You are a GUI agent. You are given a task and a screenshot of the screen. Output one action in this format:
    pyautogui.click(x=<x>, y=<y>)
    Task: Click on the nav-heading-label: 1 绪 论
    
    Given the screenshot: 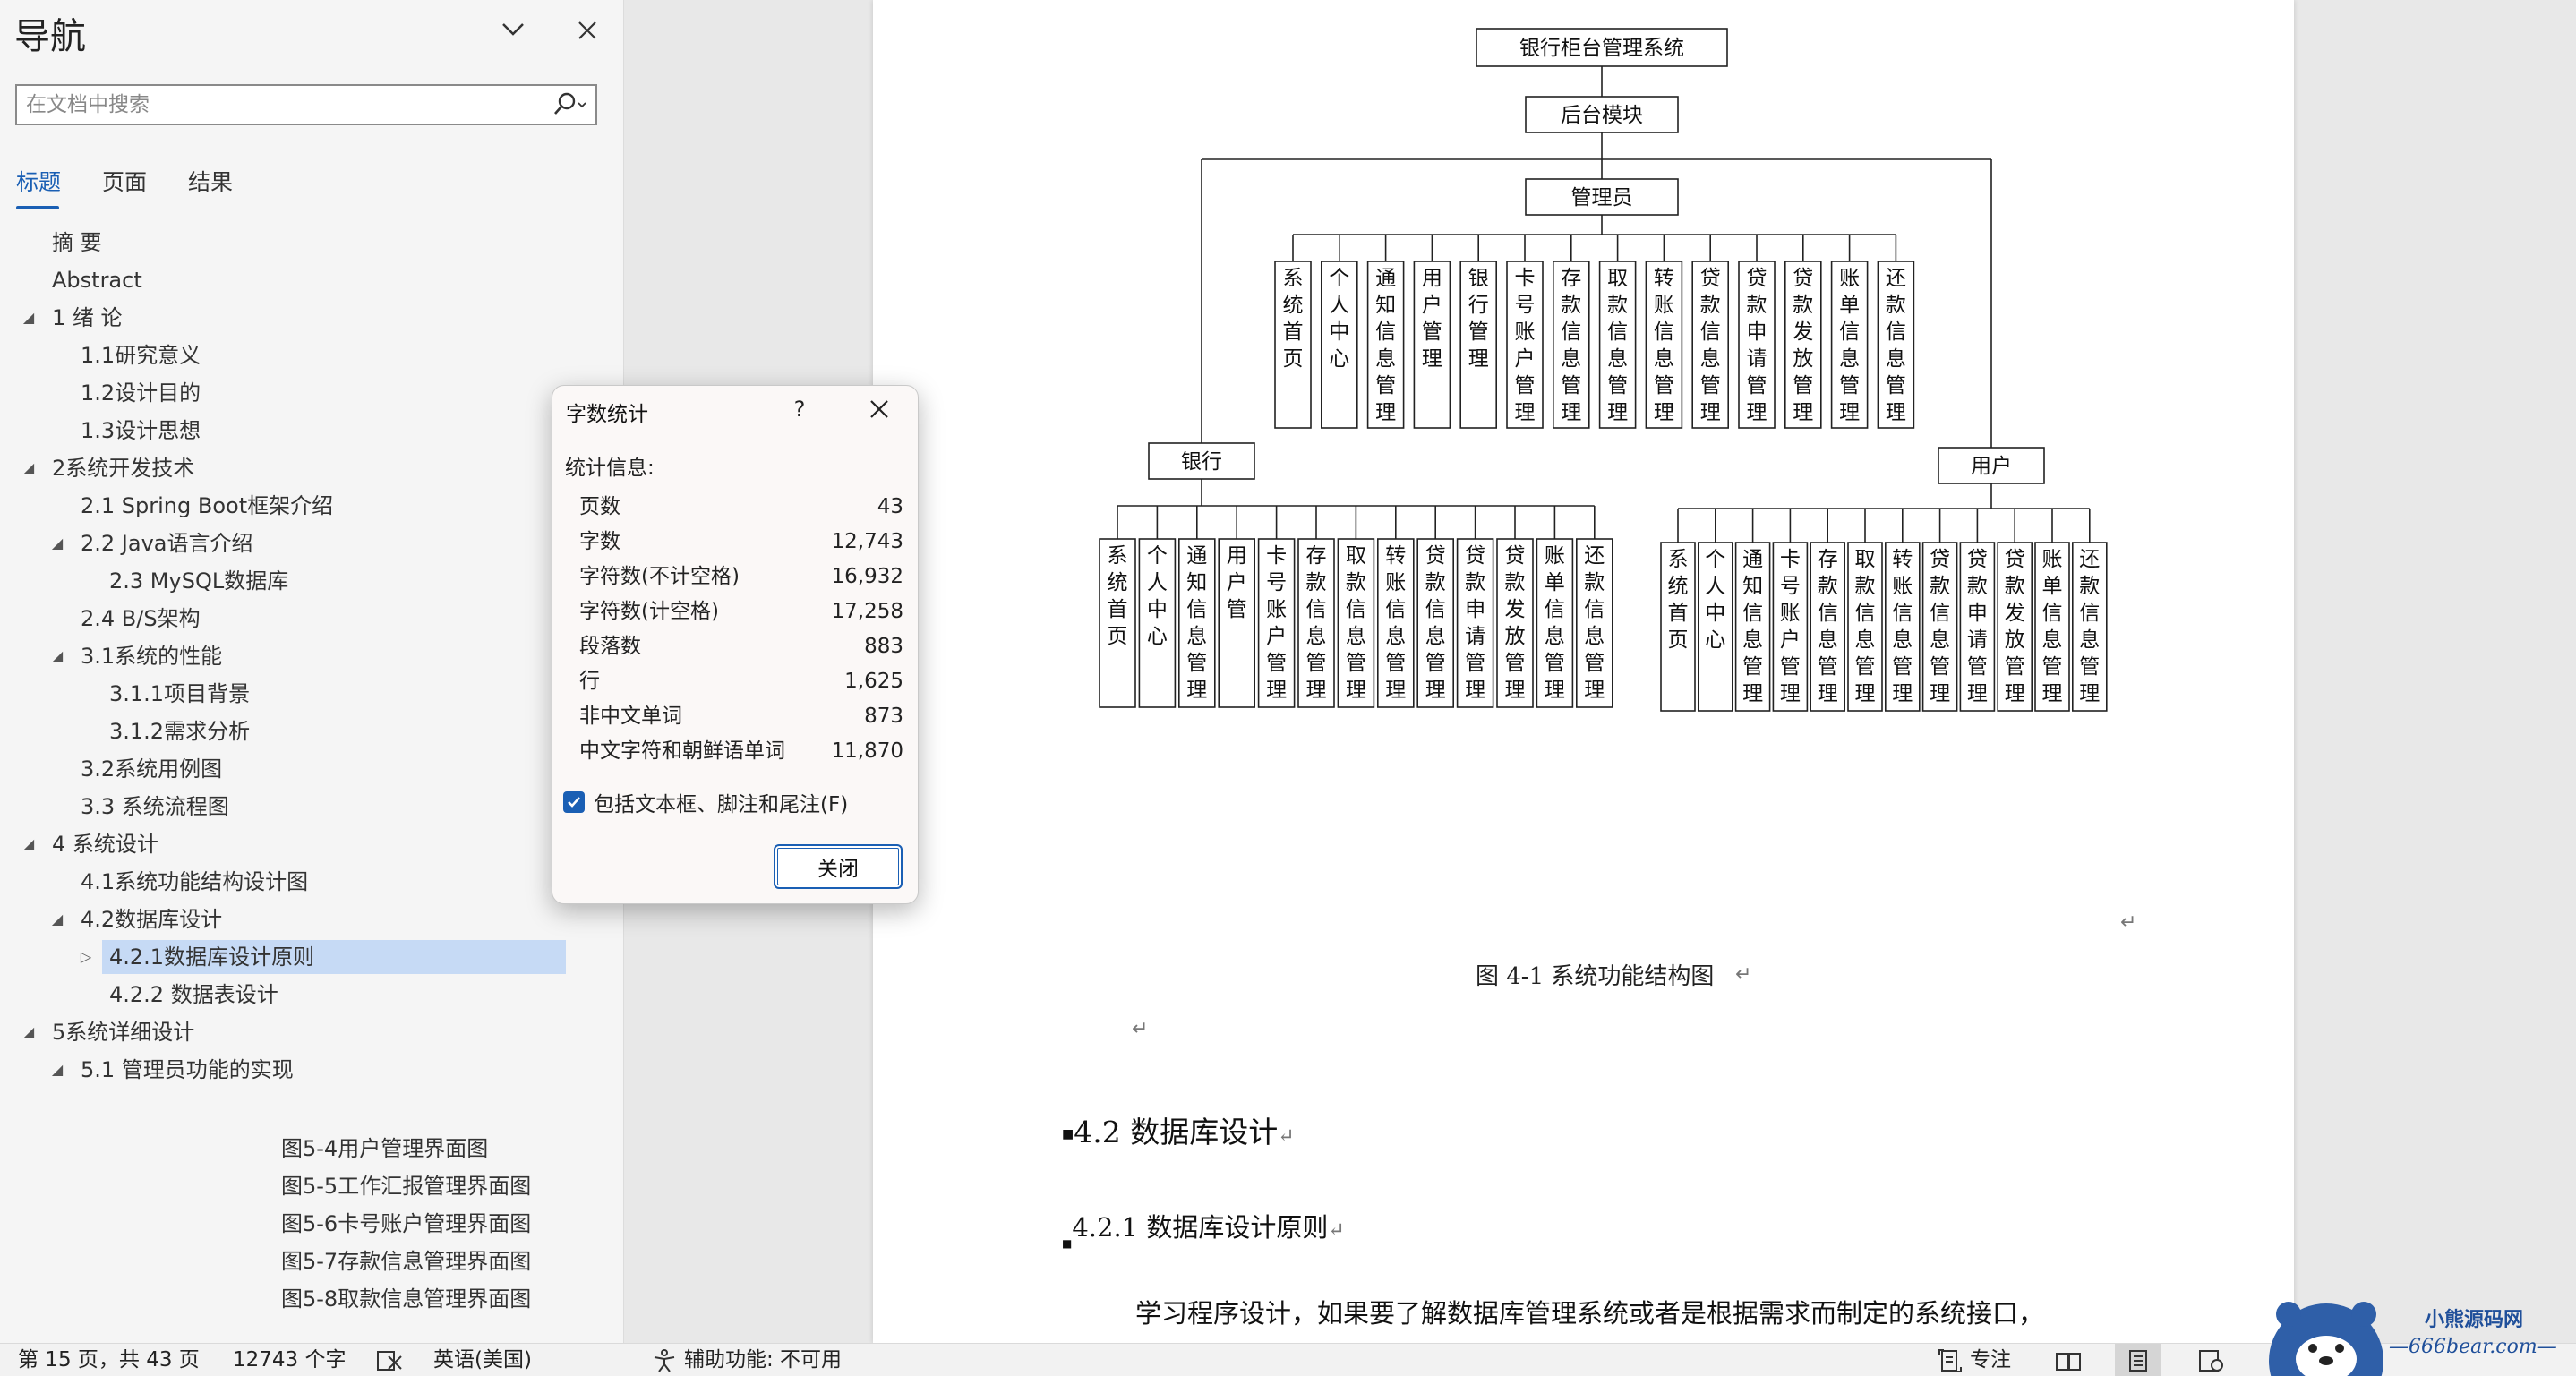 What is the action you would take?
    pyautogui.click(x=88, y=318)
    